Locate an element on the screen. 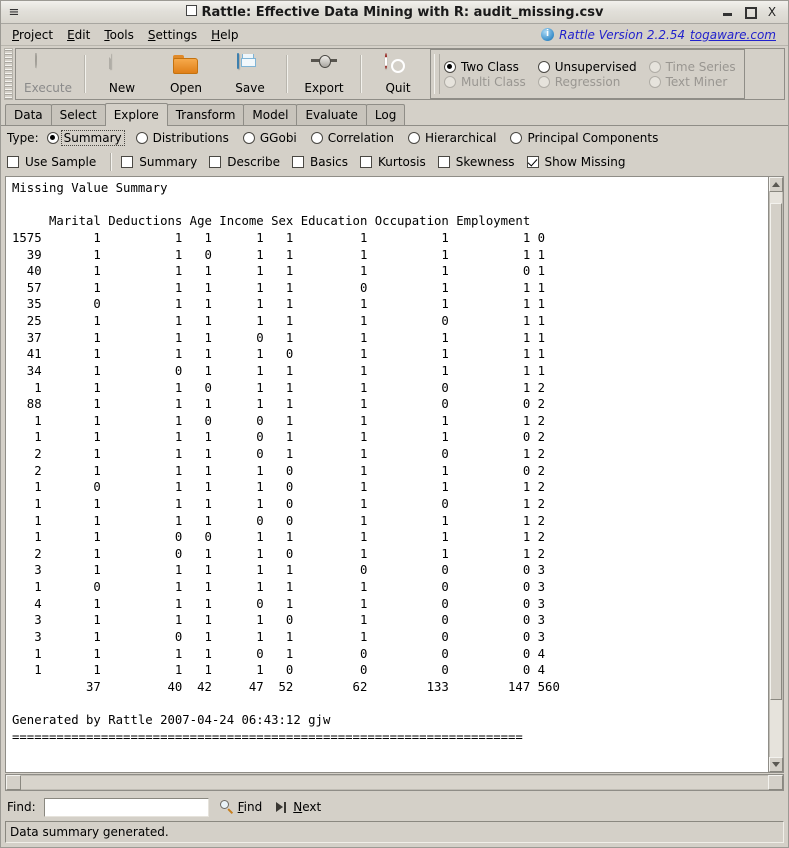  search-input is located at coordinates (126, 807).